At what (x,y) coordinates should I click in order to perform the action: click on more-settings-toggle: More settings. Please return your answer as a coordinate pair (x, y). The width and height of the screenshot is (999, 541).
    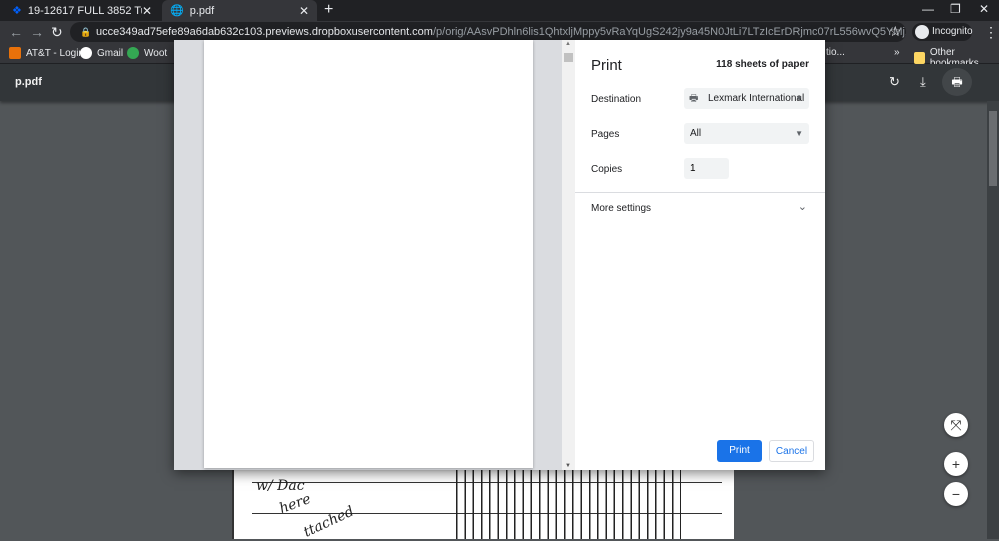
    Looking at the image, I should click on (621, 208).